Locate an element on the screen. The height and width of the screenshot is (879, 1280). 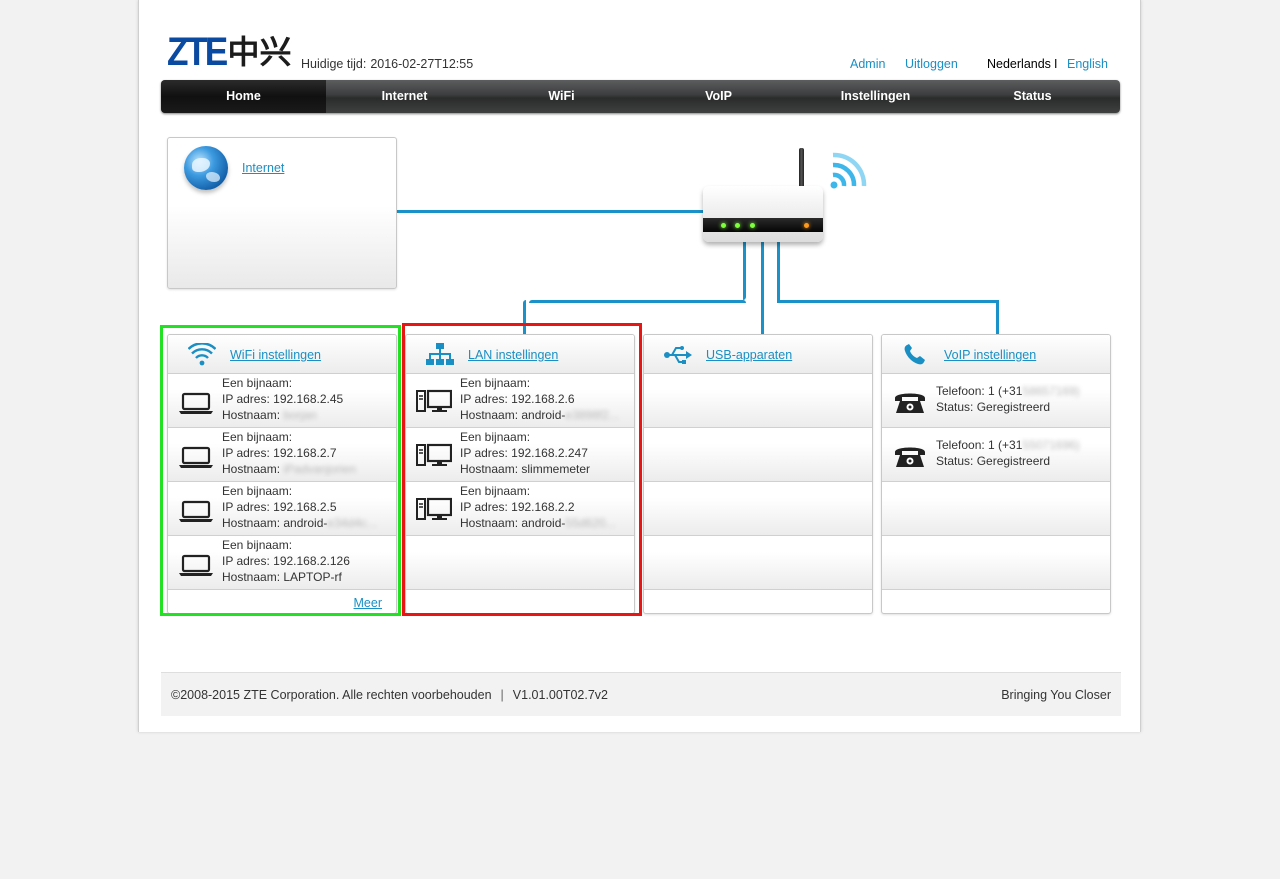
tab-home: Home is located at coordinates (243, 96).